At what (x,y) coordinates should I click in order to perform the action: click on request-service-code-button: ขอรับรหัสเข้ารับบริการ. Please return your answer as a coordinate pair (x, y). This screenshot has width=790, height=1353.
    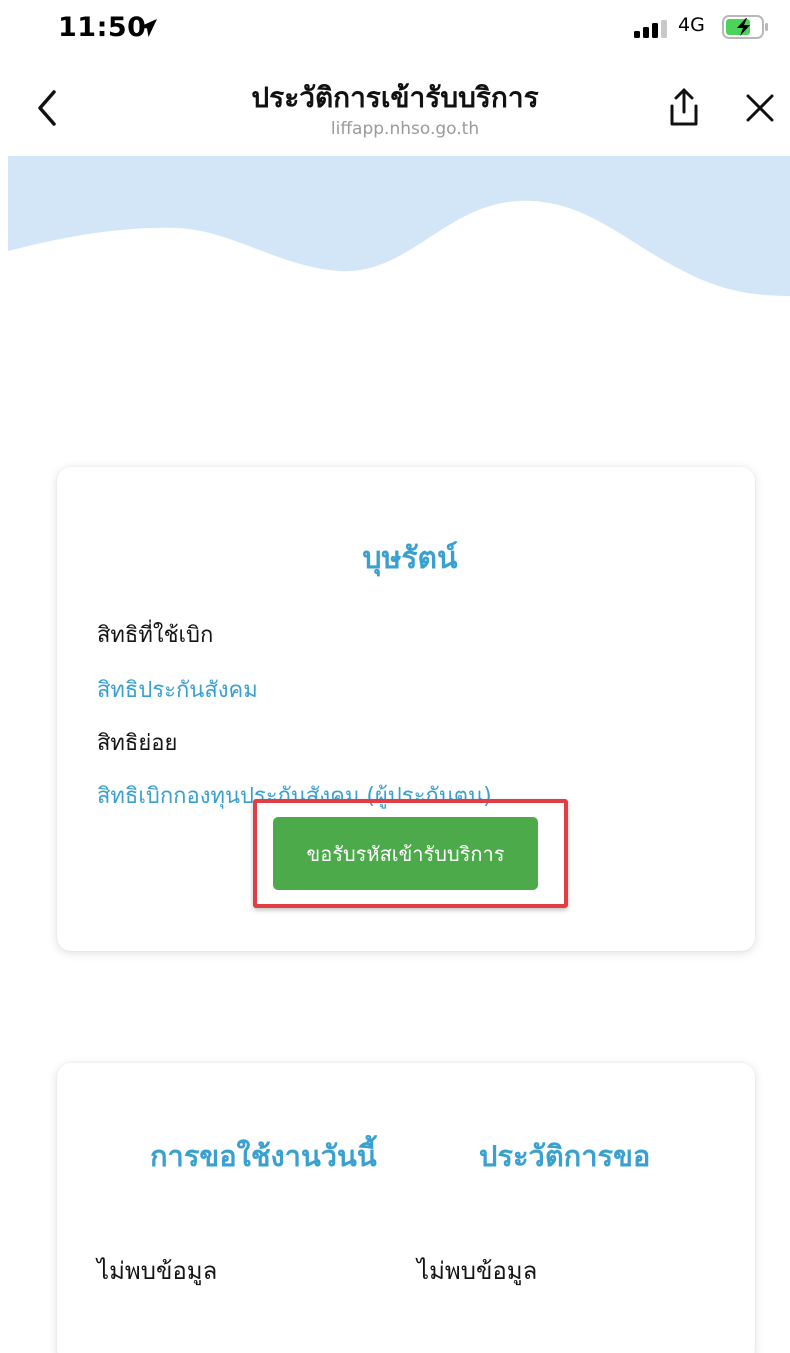
    Looking at the image, I should click on (405, 853).